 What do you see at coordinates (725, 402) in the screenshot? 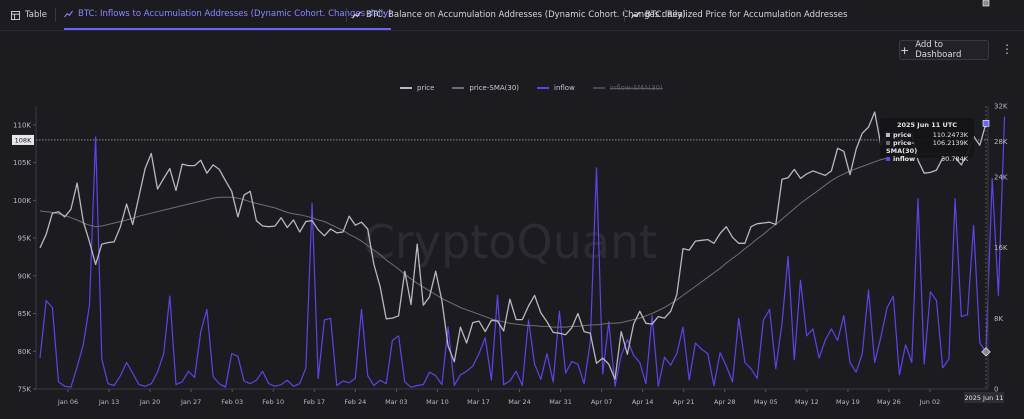
I see `x-tick-label: Apr 28` at bounding box center [725, 402].